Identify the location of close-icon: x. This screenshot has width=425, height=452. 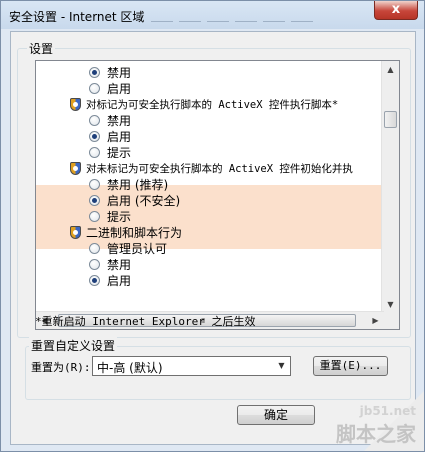
(396, 9).